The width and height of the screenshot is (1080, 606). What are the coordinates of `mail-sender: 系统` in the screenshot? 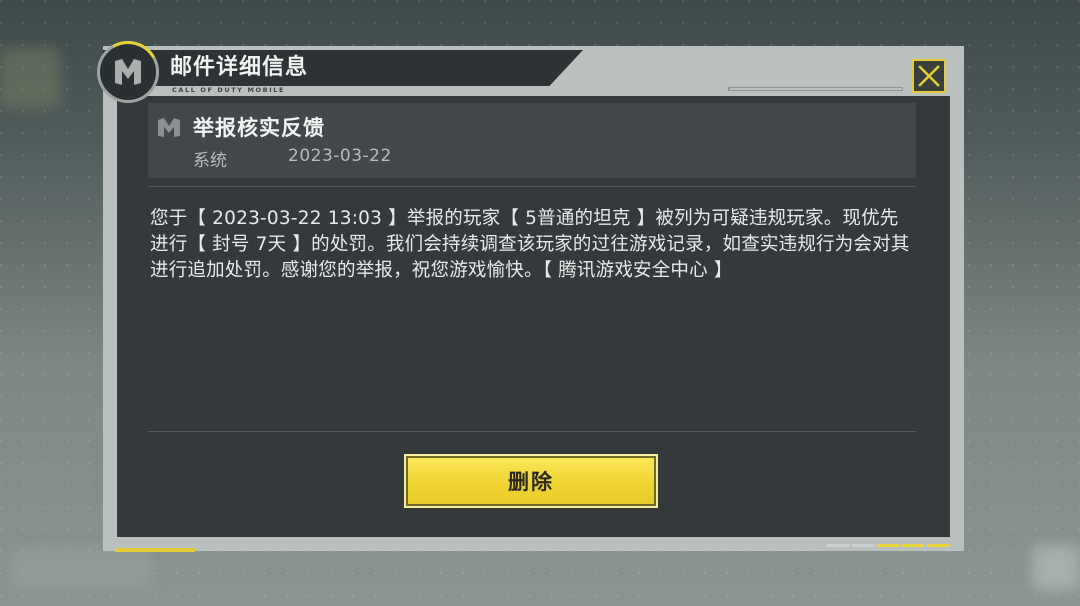 It's located at (210, 161).